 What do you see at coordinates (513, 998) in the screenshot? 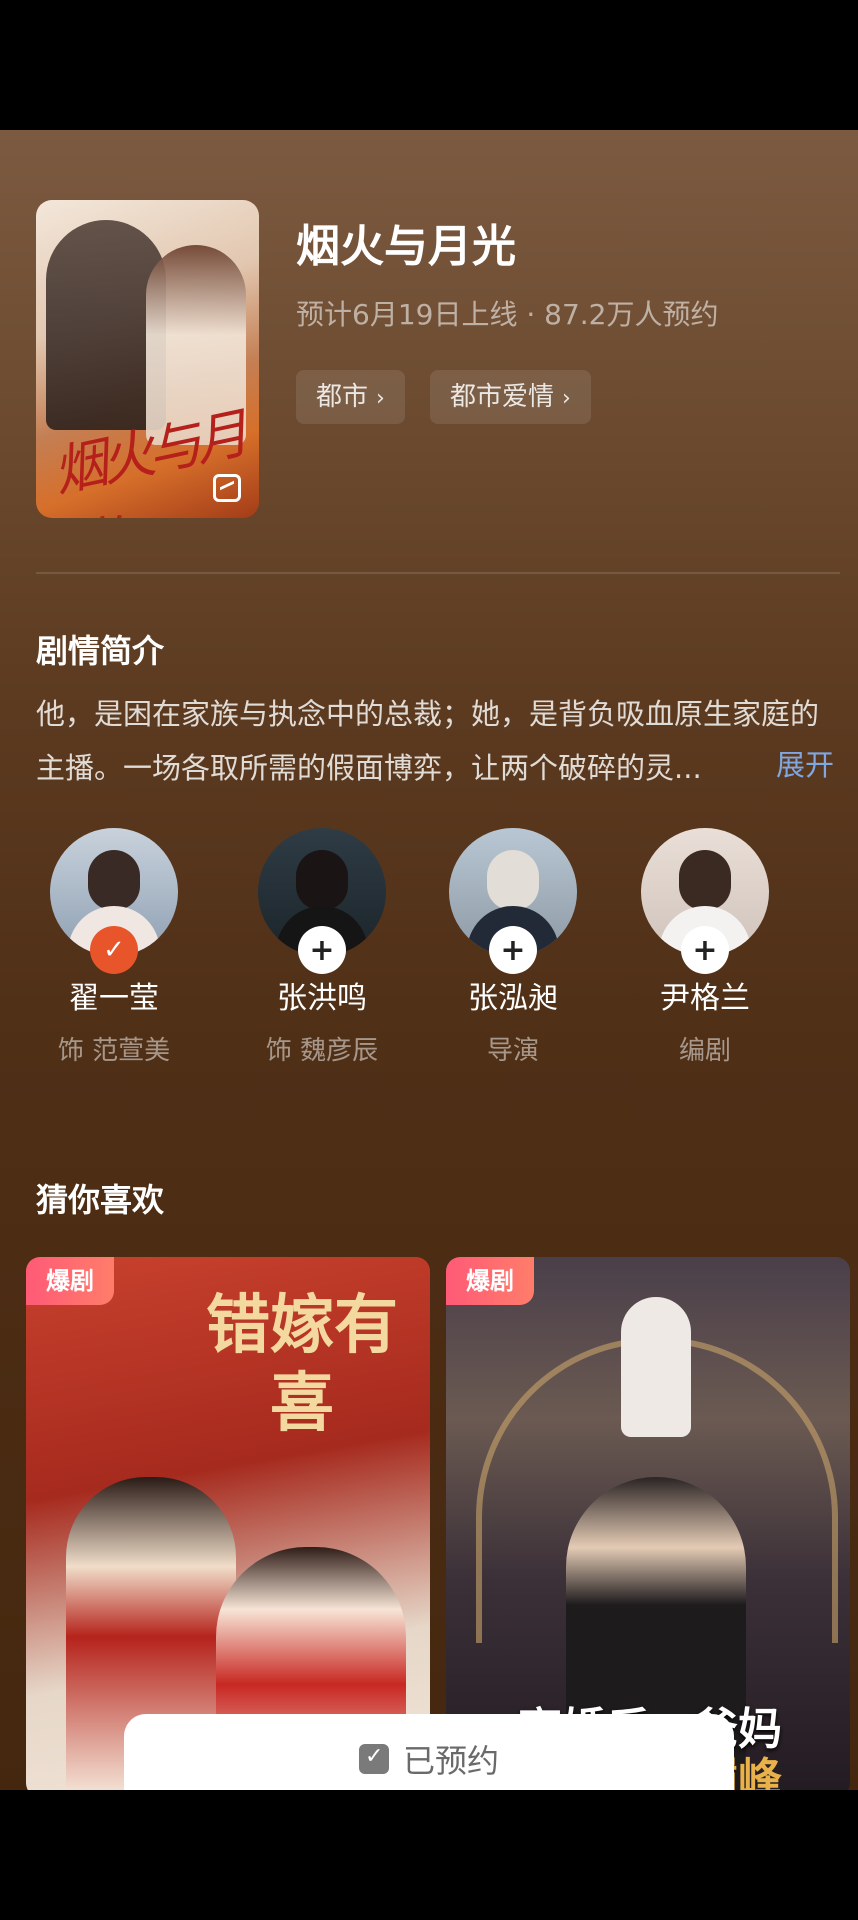
I see `person-name: 张泓昶` at bounding box center [513, 998].